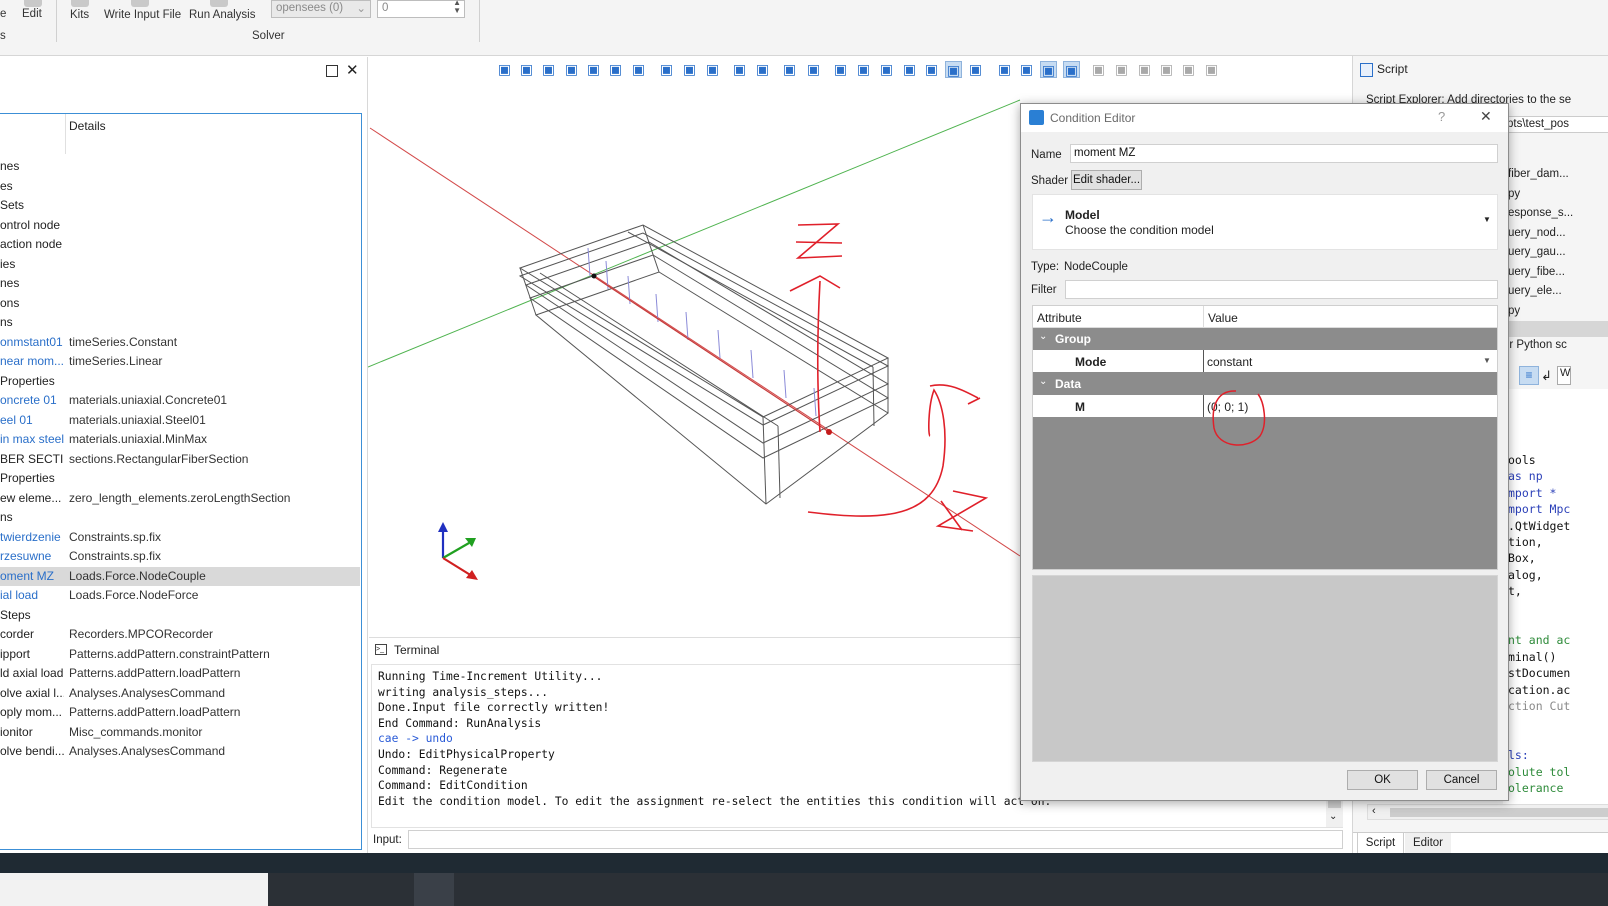  What do you see at coordinates (1380, 843) in the screenshot?
I see `tab-script: Script` at bounding box center [1380, 843].